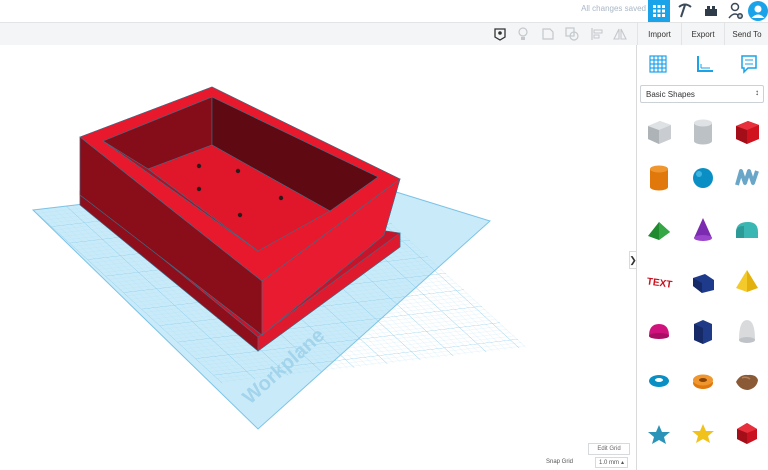 This screenshot has width=768, height=470. What do you see at coordinates (749, 64) in the screenshot?
I see `notes-tab-icon` at bounding box center [749, 64].